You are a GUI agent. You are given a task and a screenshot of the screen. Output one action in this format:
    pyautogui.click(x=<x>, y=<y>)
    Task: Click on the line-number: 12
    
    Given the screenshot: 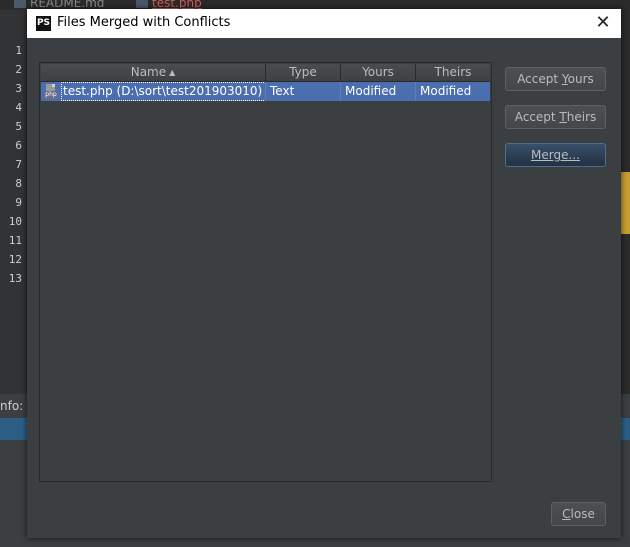 What is the action you would take?
    pyautogui.click(x=15, y=259)
    